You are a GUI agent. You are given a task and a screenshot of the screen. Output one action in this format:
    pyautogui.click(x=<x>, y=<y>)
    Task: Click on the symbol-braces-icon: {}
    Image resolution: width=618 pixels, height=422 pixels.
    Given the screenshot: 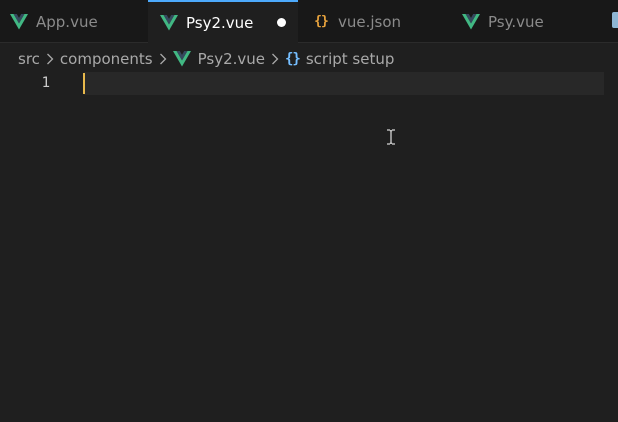 What is the action you would take?
    pyautogui.click(x=293, y=59)
    